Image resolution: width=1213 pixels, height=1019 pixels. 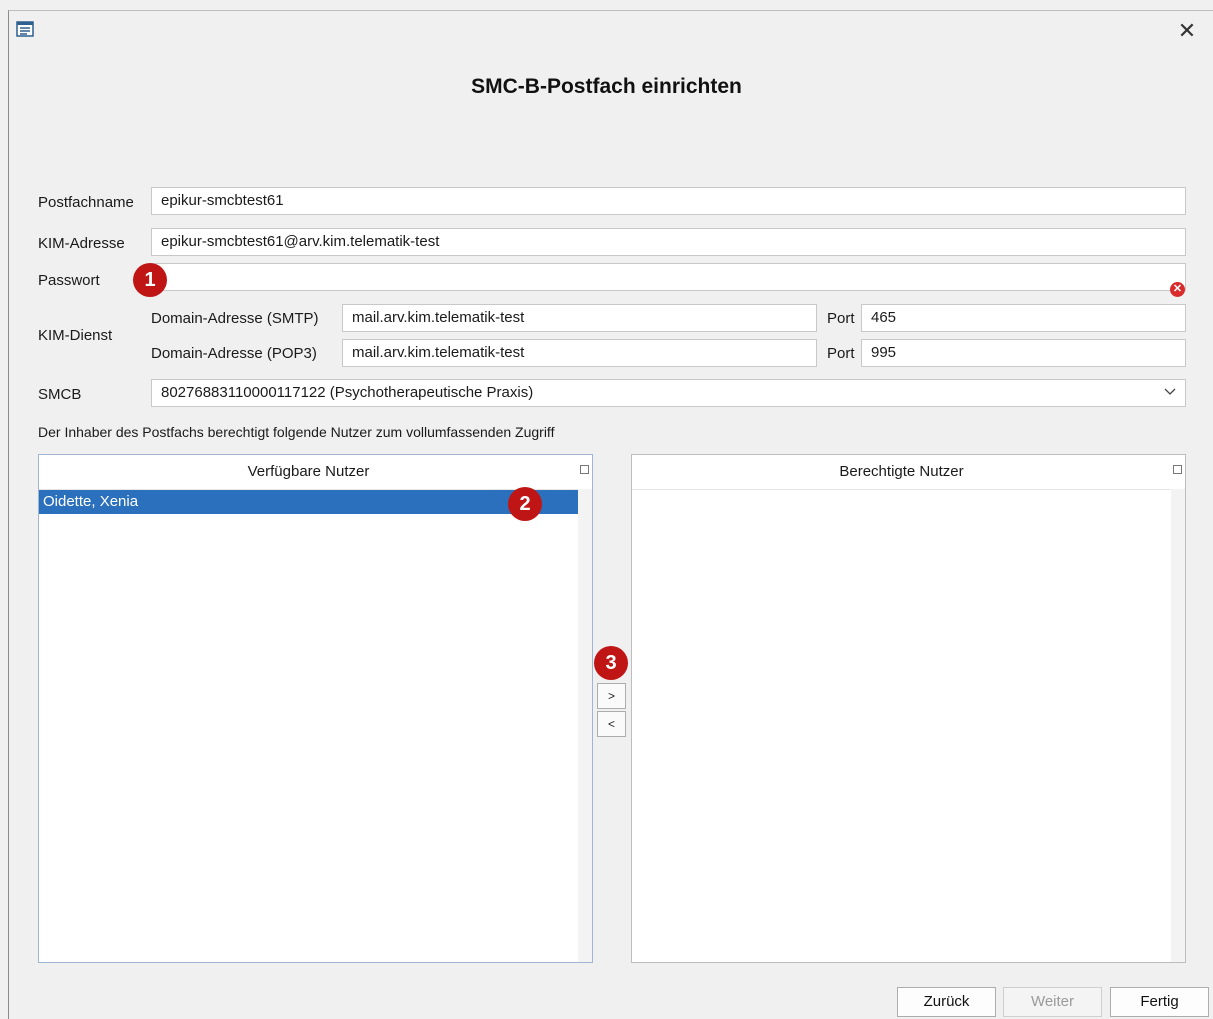 What do you see at coordinates (75, 335) in the screenshot?
I see `kim-dienst-label: KIM-Dienst` at bounding box center [75, 335].